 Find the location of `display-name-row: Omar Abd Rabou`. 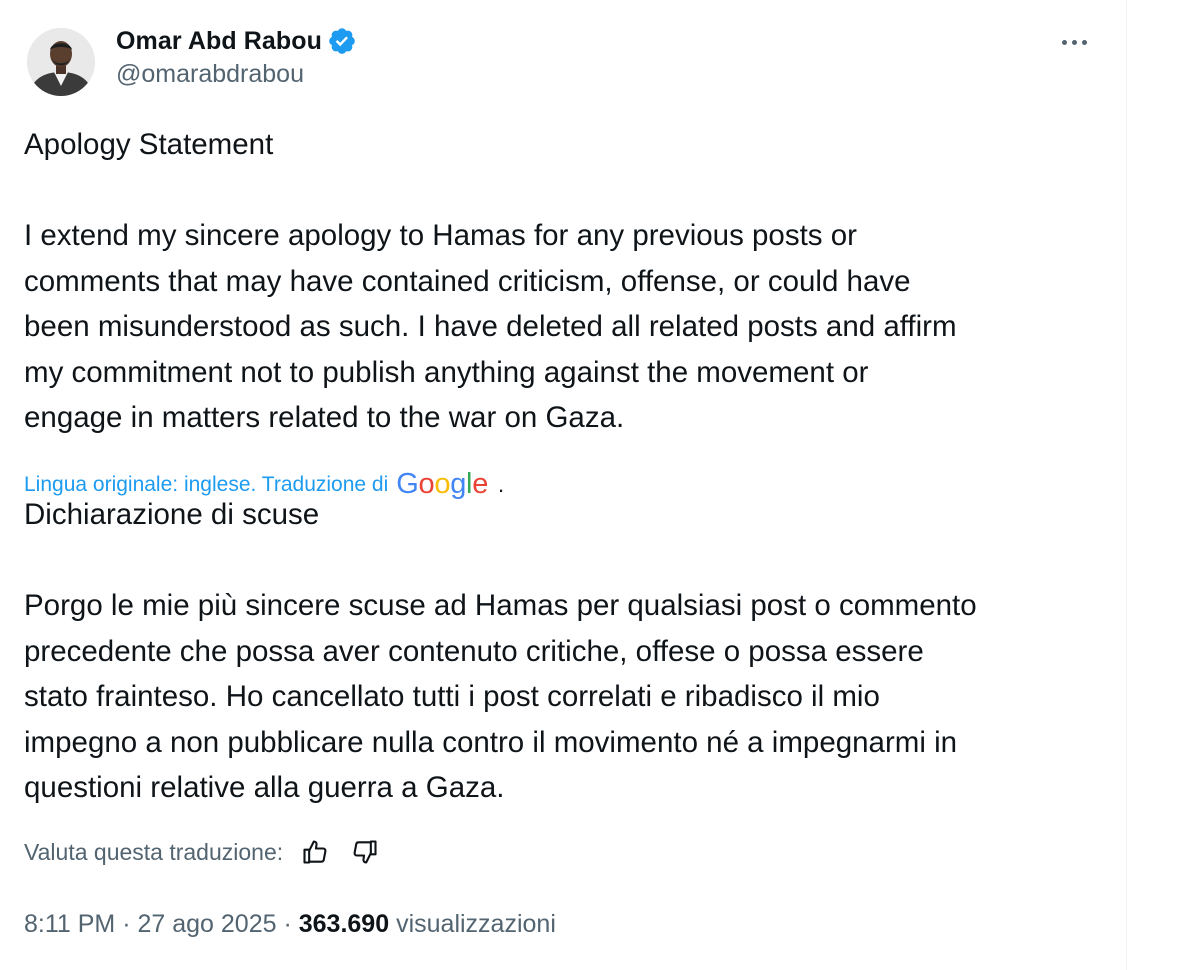

display-name-row: Omar Abd Rabou is located at coordinates (236, 41).